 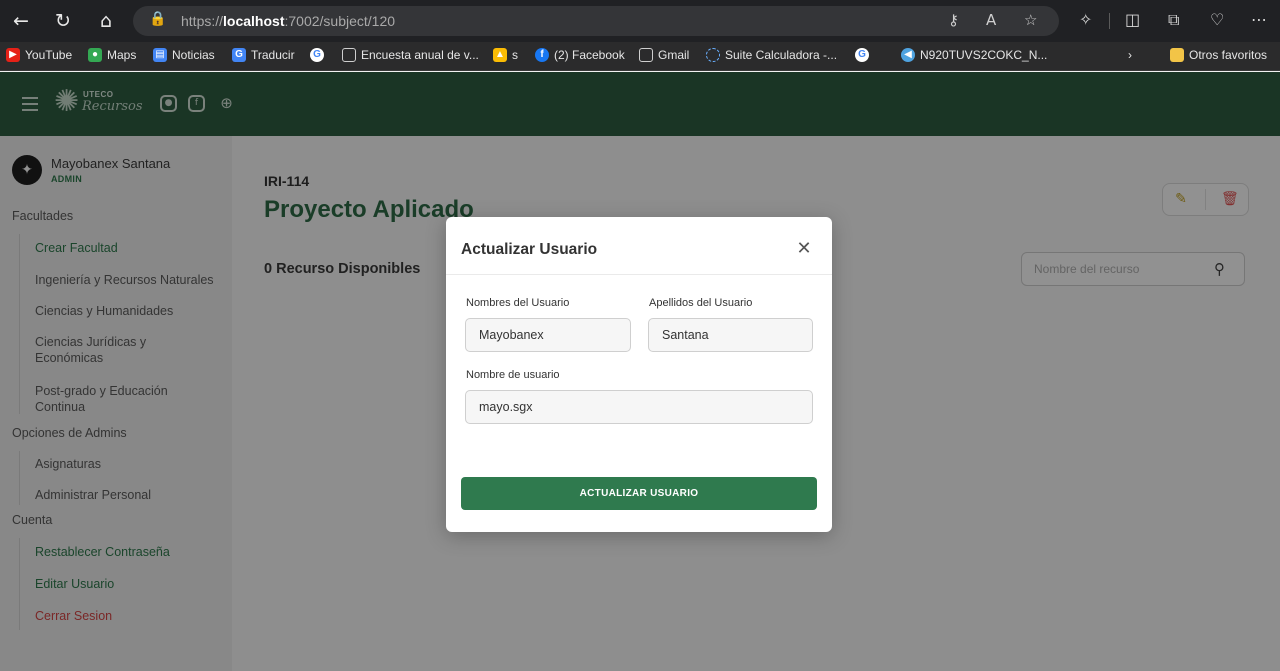 What do you see at coordinates (1030, 20) in the screenshot?
I see `favorite-star-icon: ☆` at bounding box center [1030, 20].